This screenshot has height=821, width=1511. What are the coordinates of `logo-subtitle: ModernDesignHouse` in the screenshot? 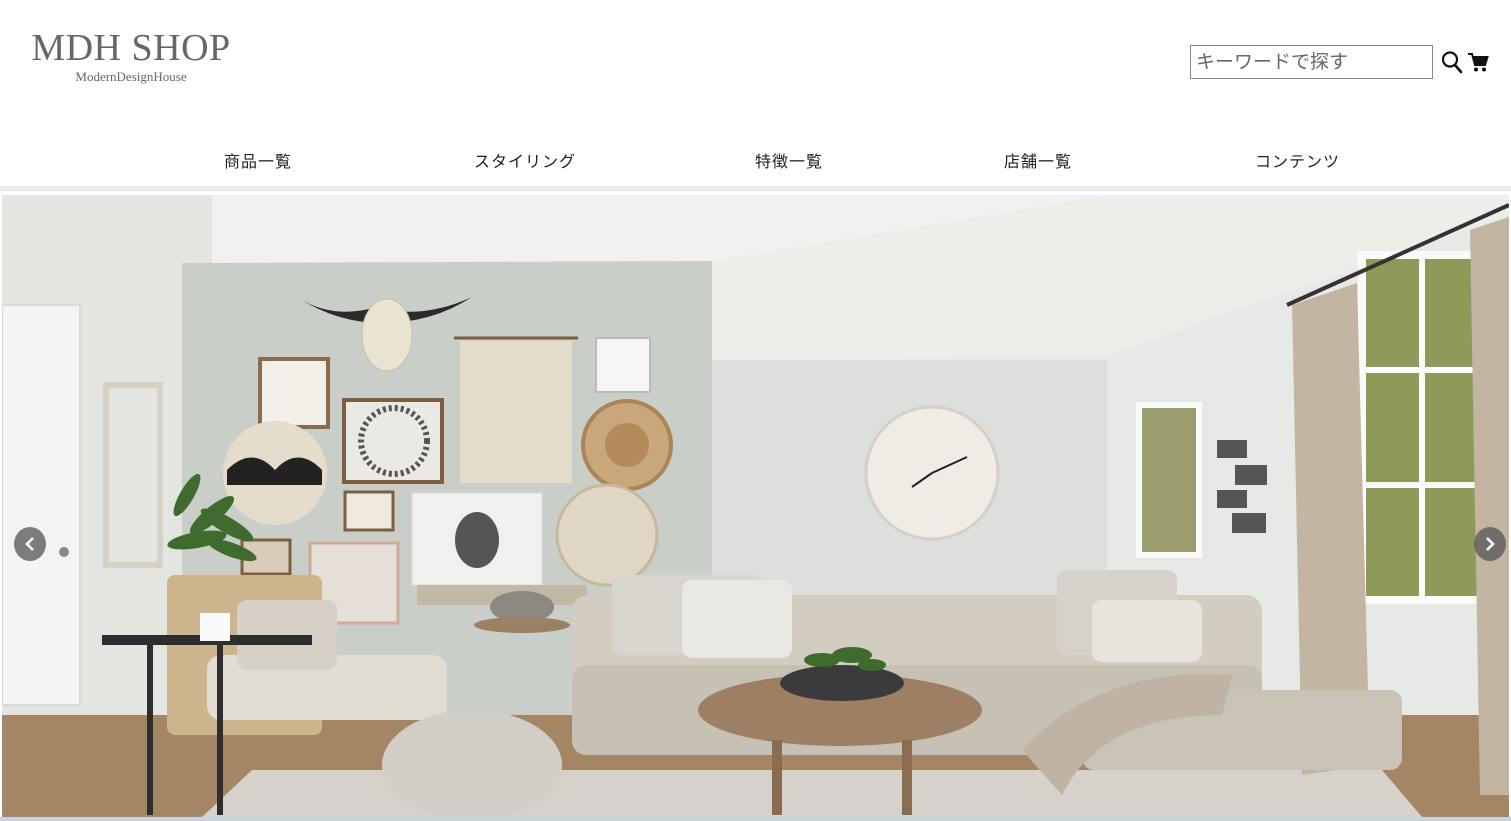 It's located at (131, 76).